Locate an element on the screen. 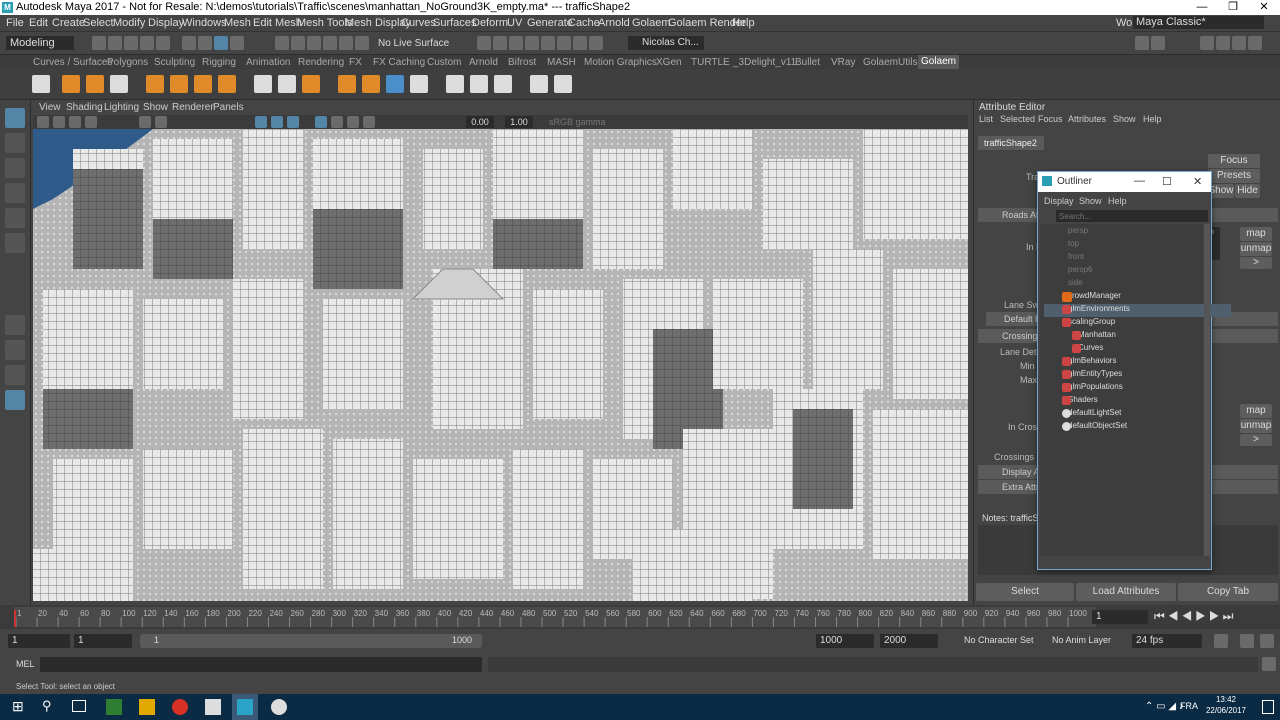  render-settings-icon is located at coordinates (532, 43).